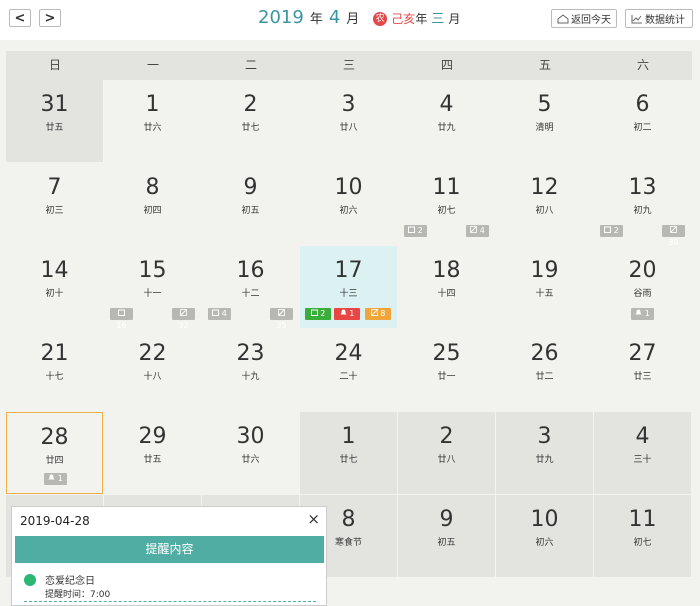  I want to click on note-badge: 4, so click(477, 231).